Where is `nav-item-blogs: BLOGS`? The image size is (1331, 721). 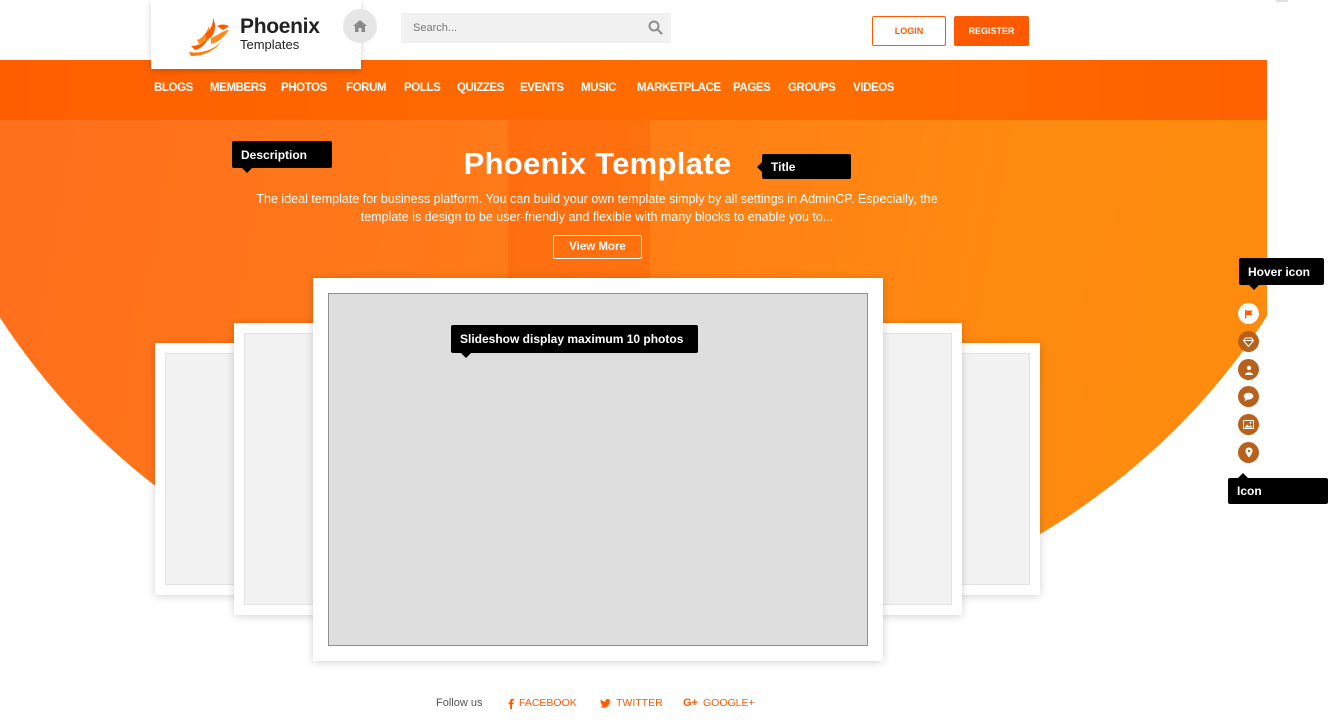 nav-item-blogs: BLOGS is located at coordinates (173, 88).